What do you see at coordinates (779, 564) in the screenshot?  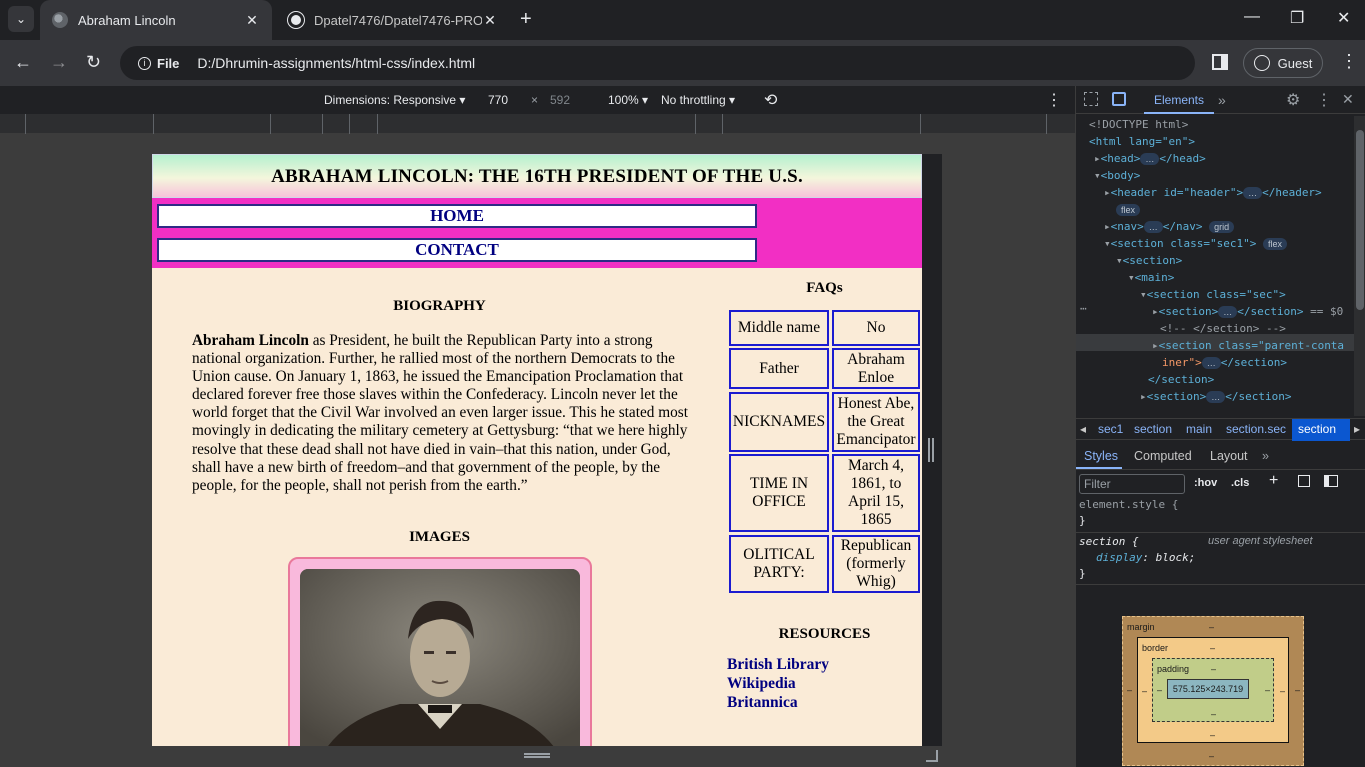 I see `faq-question: OLITICAL PARTY:` at bounding box center [779, 564].